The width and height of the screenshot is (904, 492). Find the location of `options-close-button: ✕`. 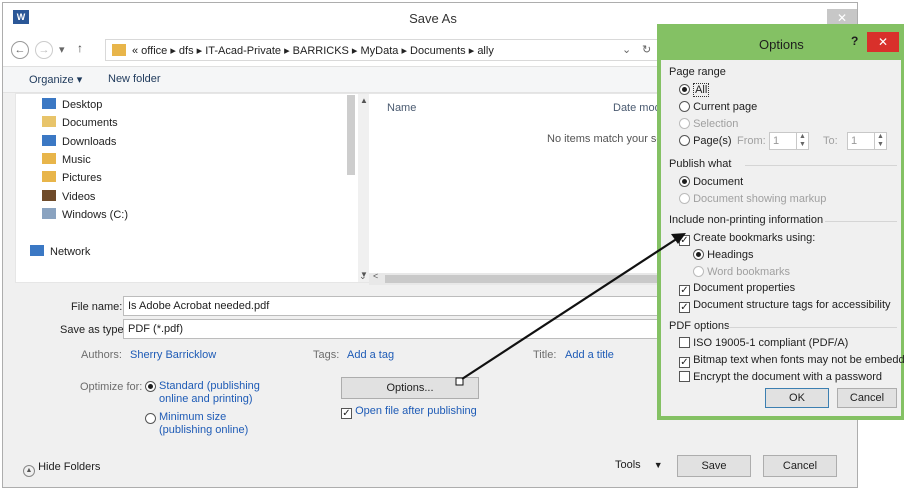

options-close-button: ✕ is located at coordinates (883, 42).